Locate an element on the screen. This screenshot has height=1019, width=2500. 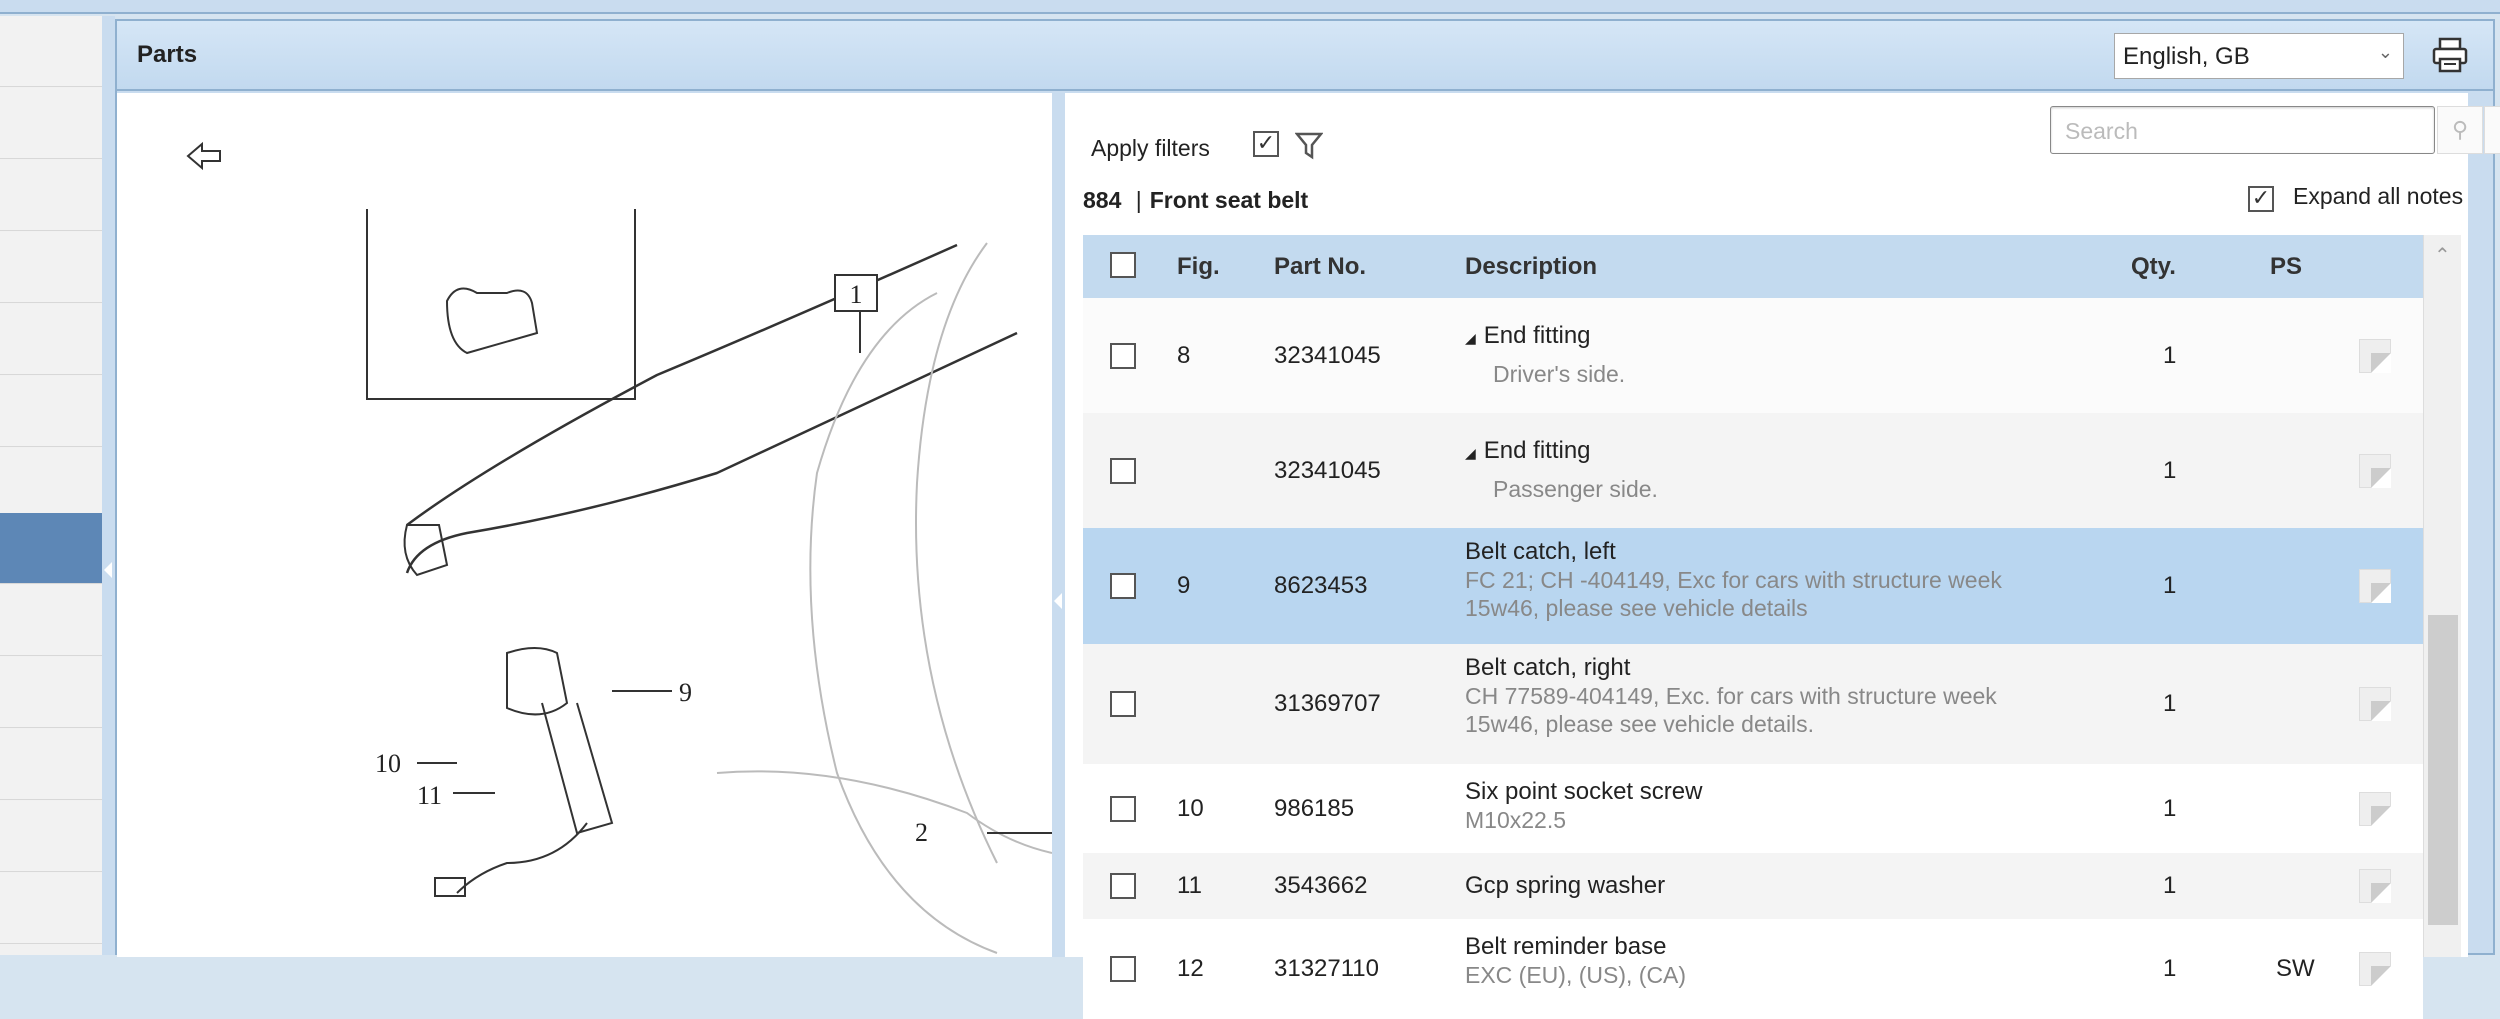
header-description: Description is located at coordinates (1531, 267).